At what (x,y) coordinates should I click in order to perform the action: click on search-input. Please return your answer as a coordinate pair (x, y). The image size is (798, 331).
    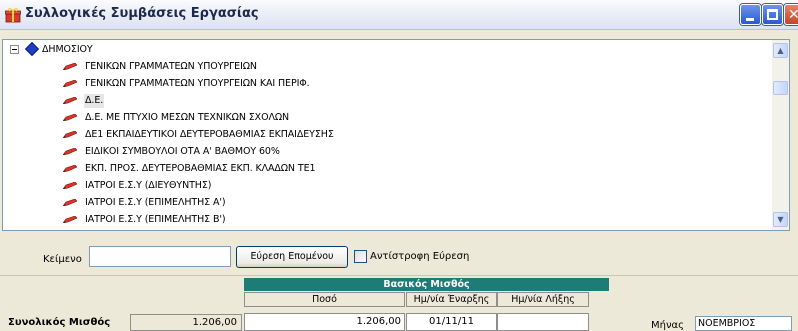
    Looking at the image, I should click on (160, 256).